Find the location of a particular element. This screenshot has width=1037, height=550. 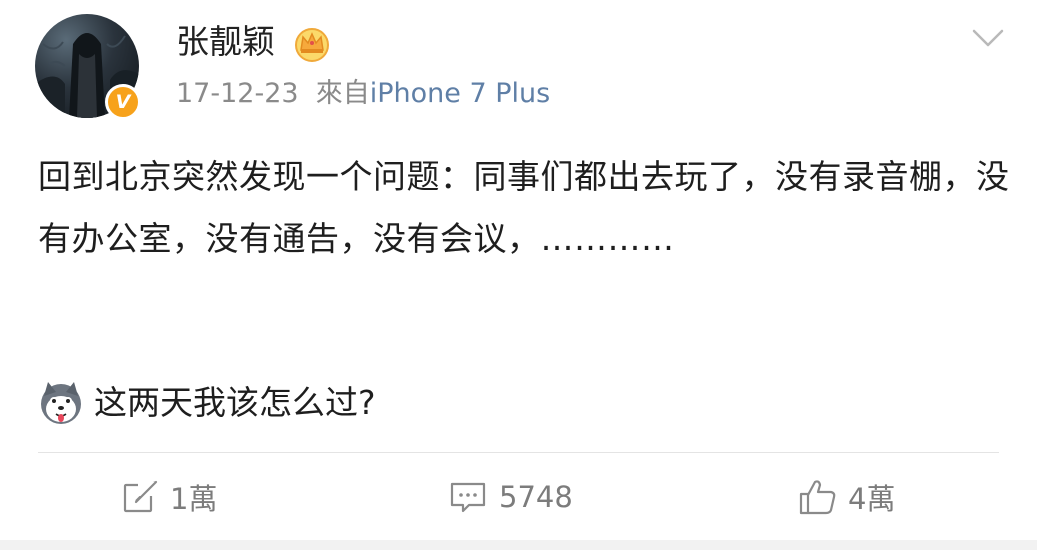

thumbs-up-icon is located at coordinates (817, 497).